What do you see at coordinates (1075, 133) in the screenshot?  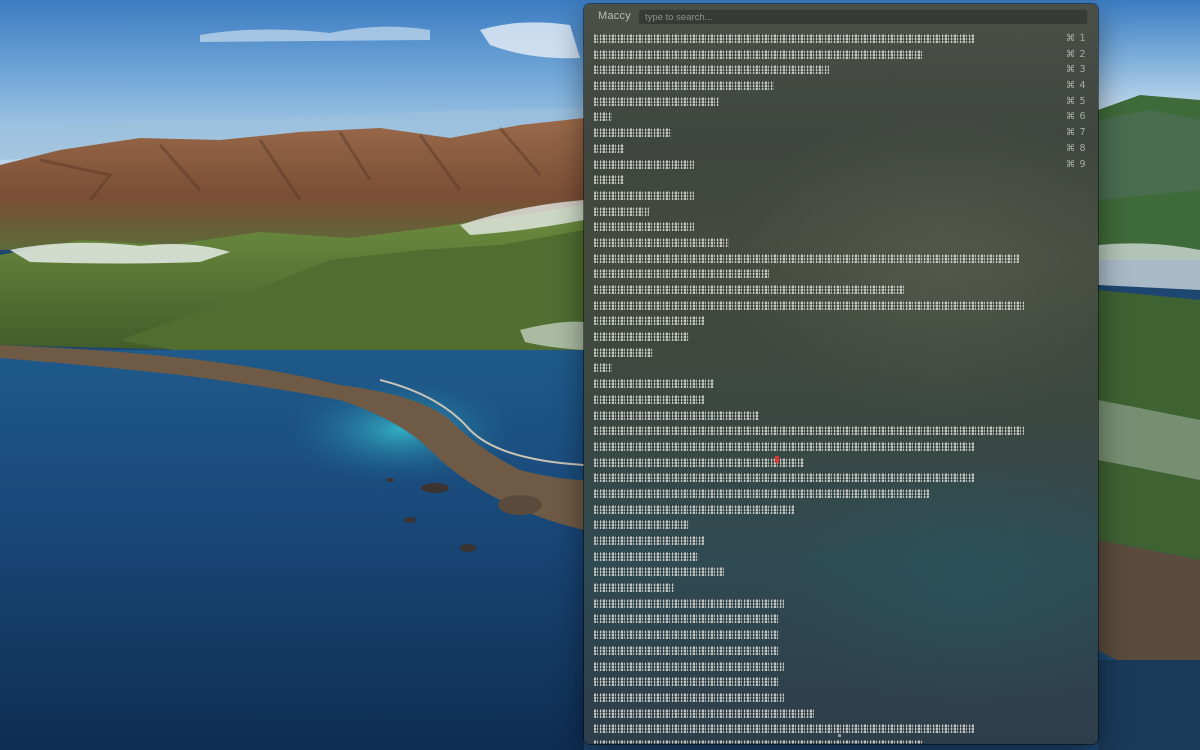 I see `history-item-shortcut: ⌘ 7` at bounding box center [1075, 133].